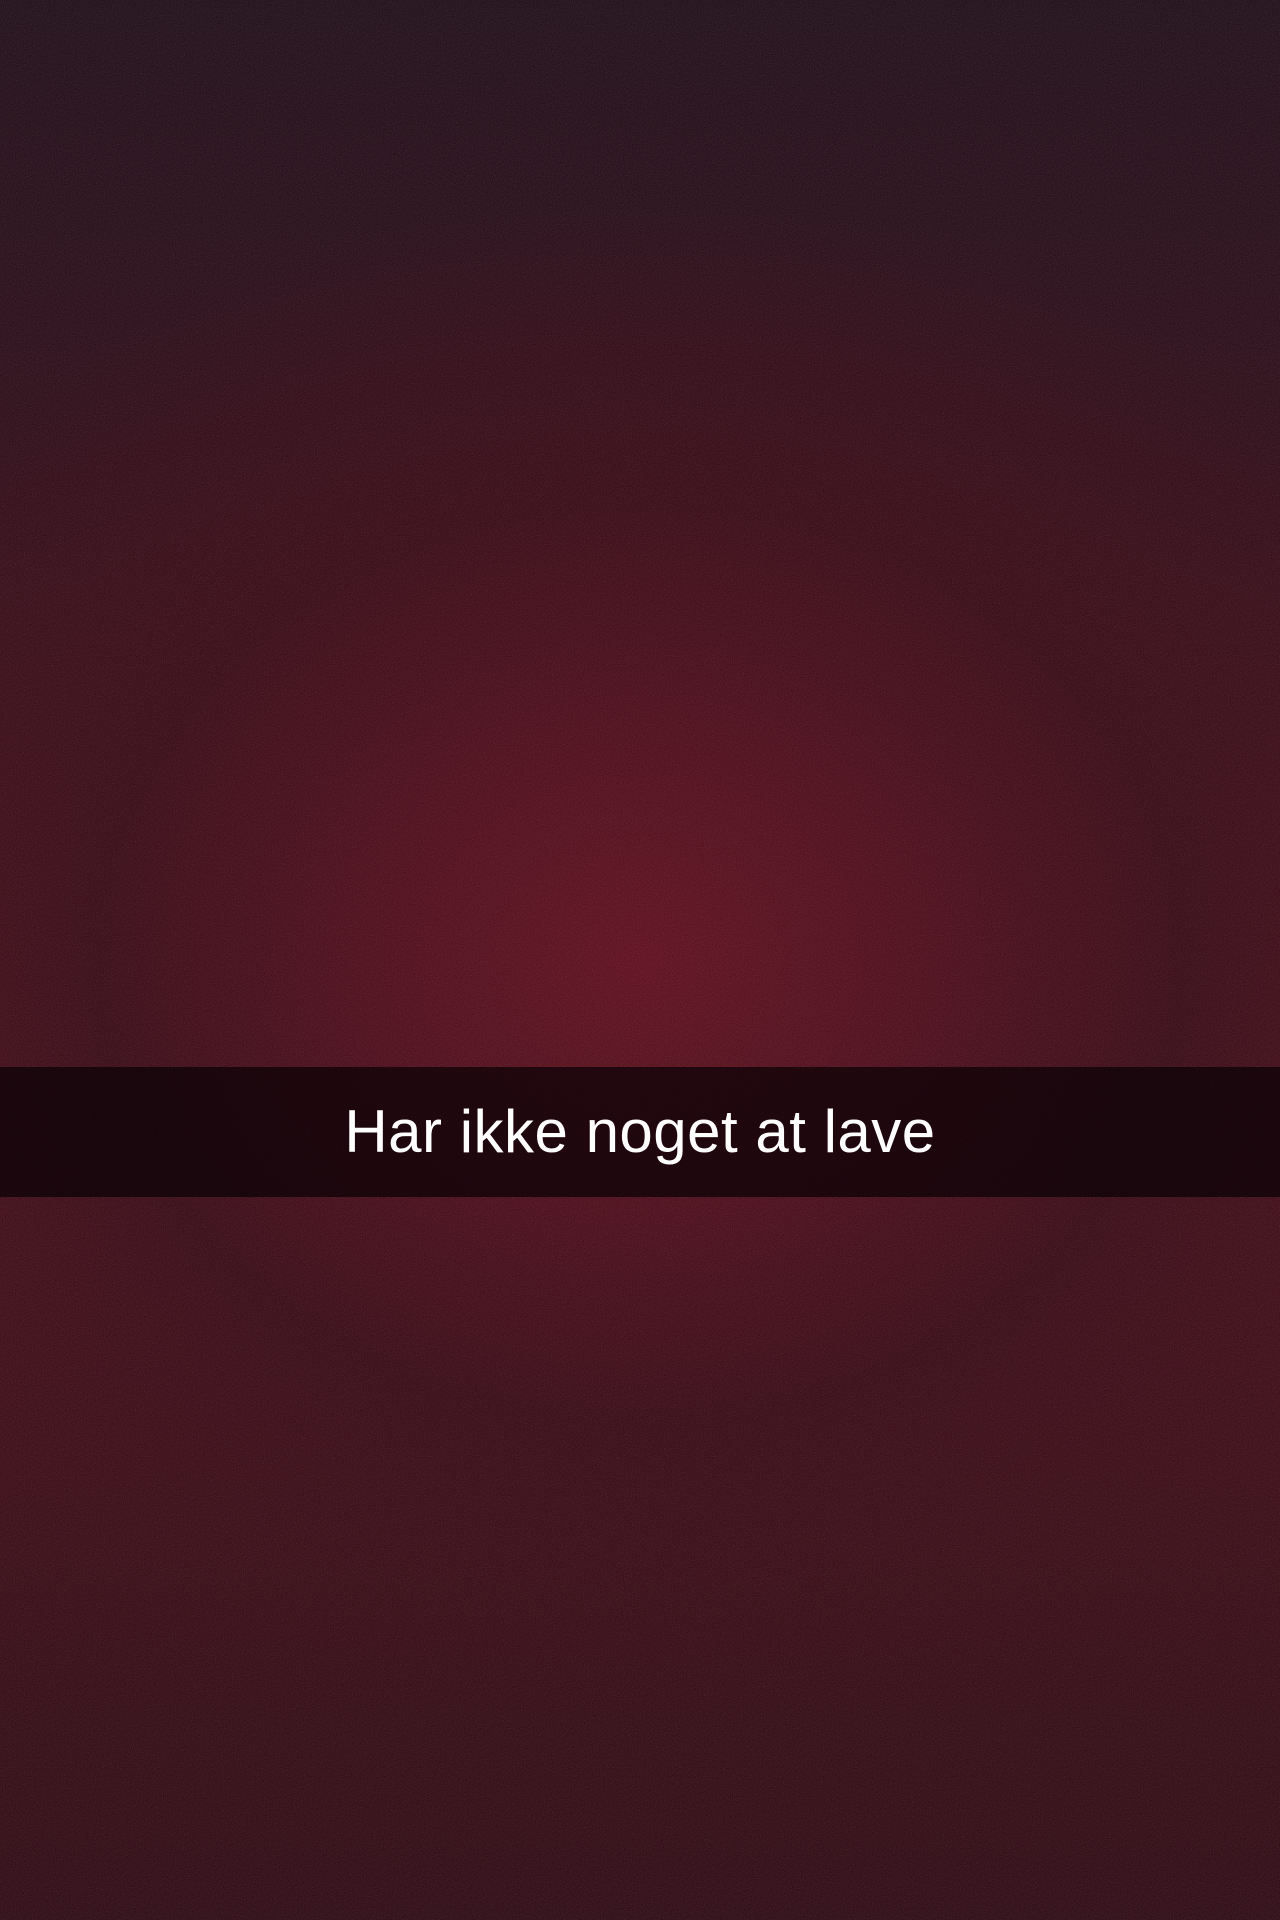 This screenshot has width=1280, height=1920. I want to click on caption-text: Har ikke noget at lave, so click(640, 1131).